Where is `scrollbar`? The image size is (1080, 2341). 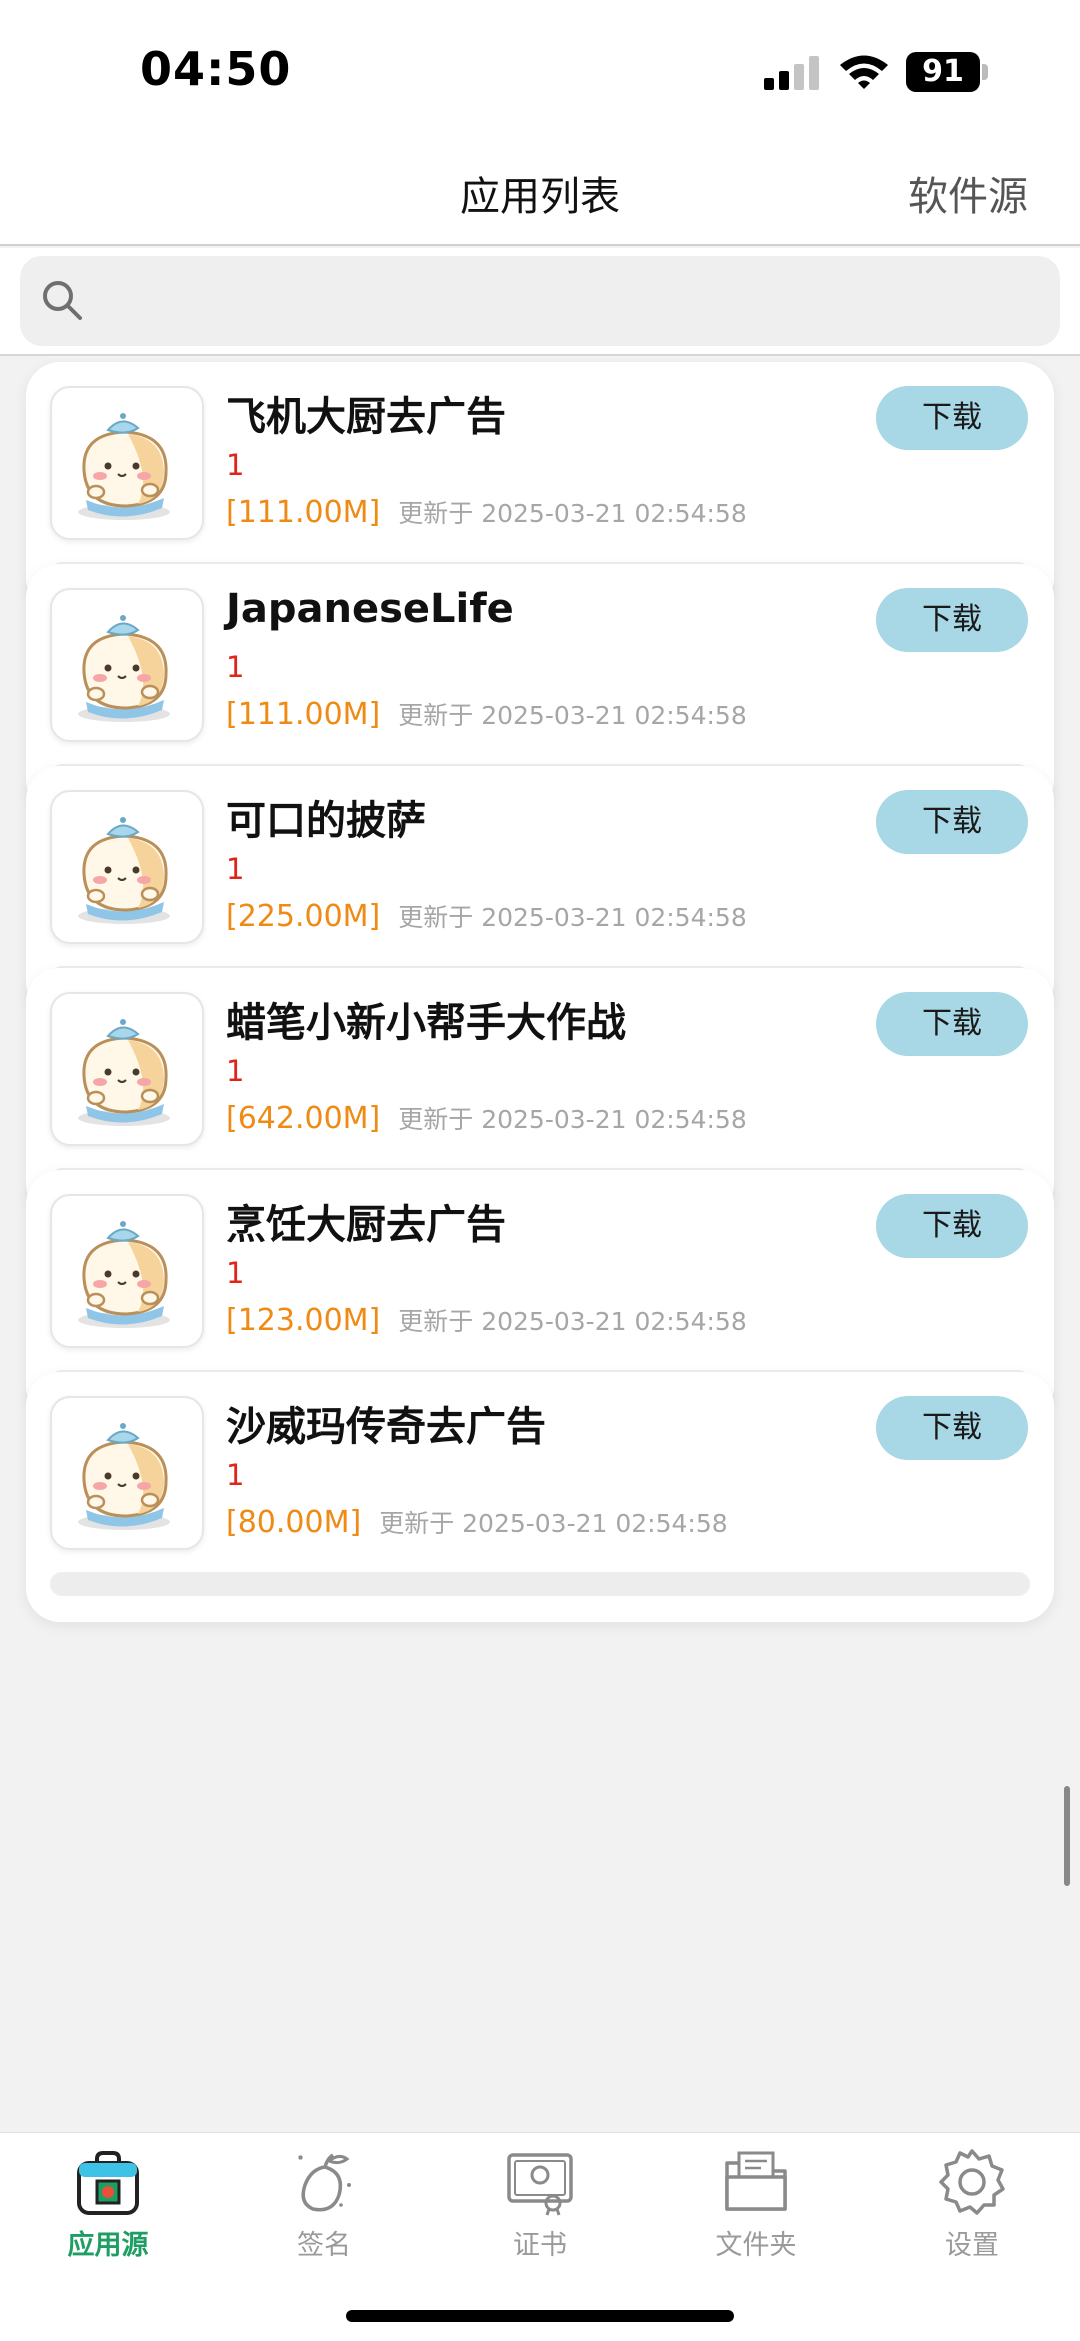
scrollbar is located at coordinates (1067, 1836).